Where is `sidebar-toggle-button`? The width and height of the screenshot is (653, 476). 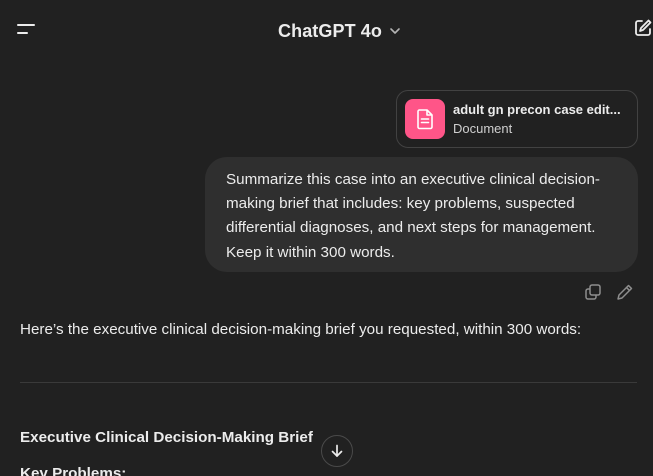
sidebar-toggle-button is located at coordinates (28, 31).